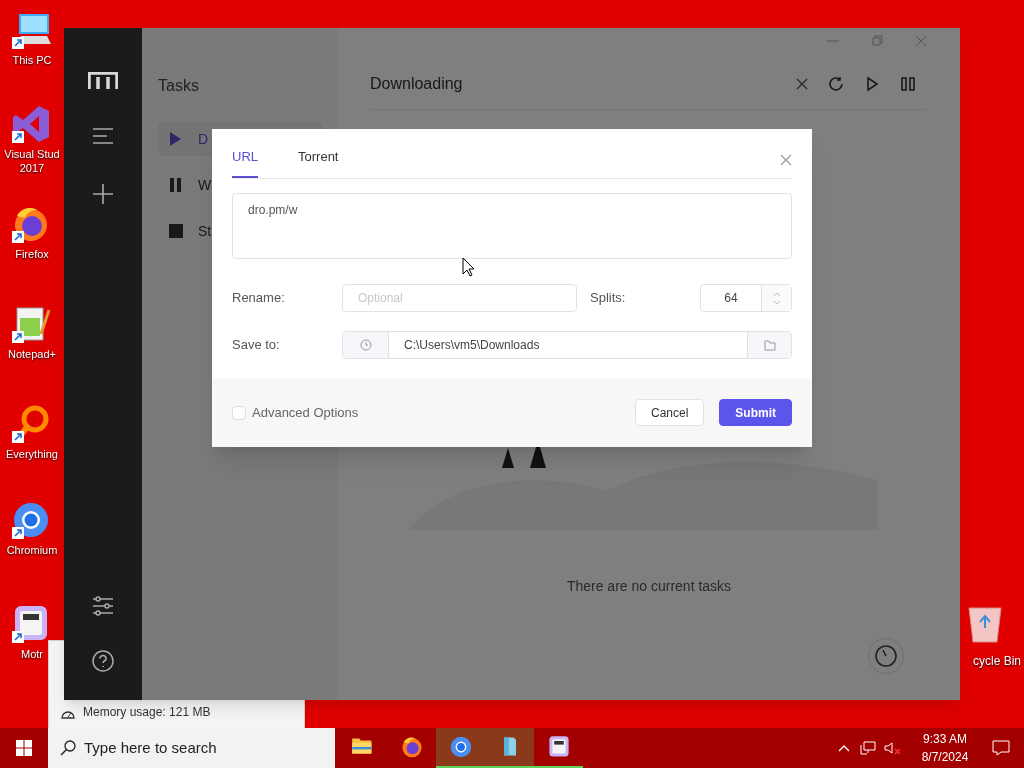  Describe the element at coordinates (179, 86) in the screenshot. I see `panel-title: Tasks` at that location.